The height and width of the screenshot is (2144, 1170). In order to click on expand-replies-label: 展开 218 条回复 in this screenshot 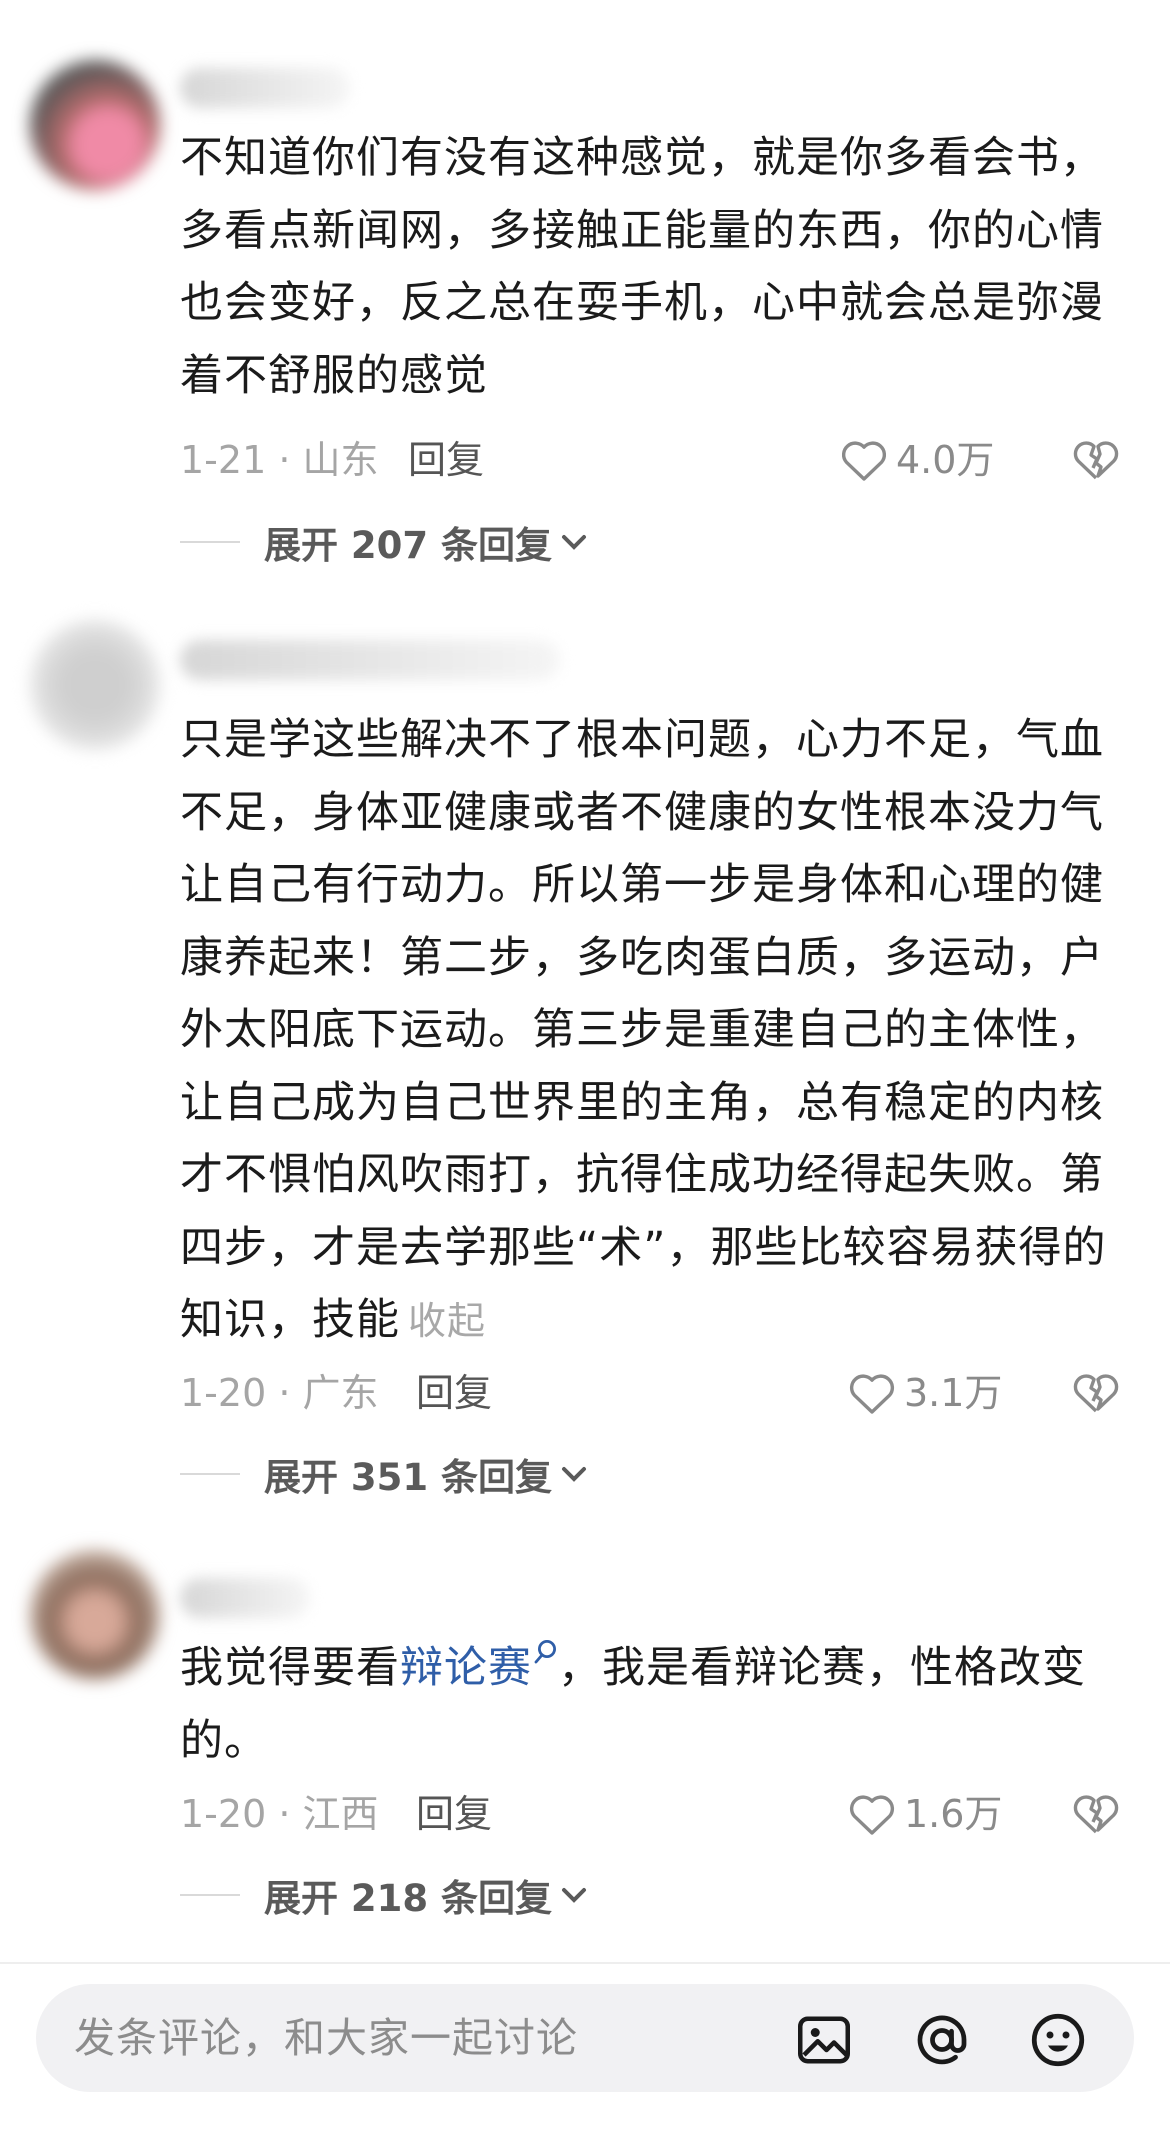, I will do `click(408, 1898)`.